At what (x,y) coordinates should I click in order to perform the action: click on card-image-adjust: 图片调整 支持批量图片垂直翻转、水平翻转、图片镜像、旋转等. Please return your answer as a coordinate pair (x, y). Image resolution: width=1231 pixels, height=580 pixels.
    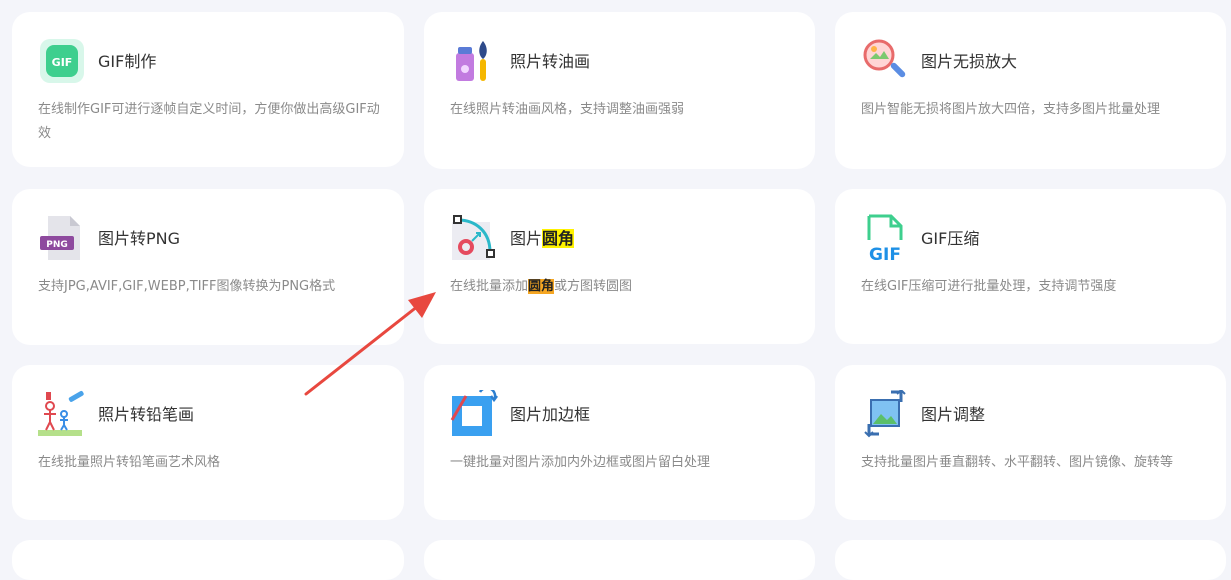
    Looking at the image, I should click on (1030, 442).